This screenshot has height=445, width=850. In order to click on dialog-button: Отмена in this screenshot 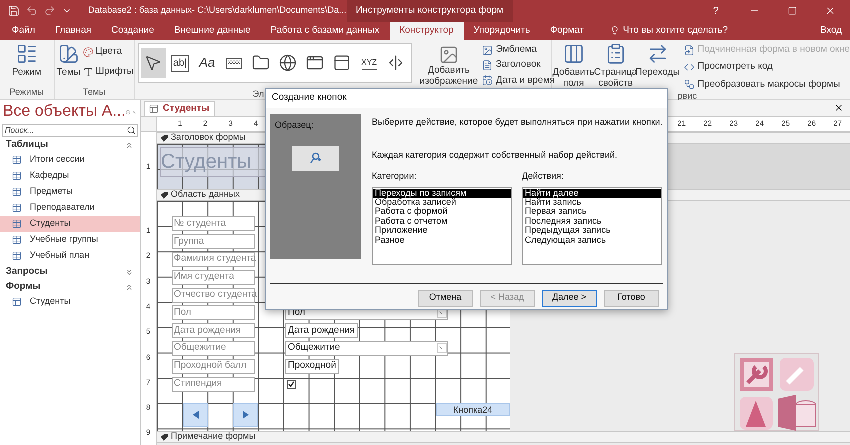, I will do `click(445, 298)`.